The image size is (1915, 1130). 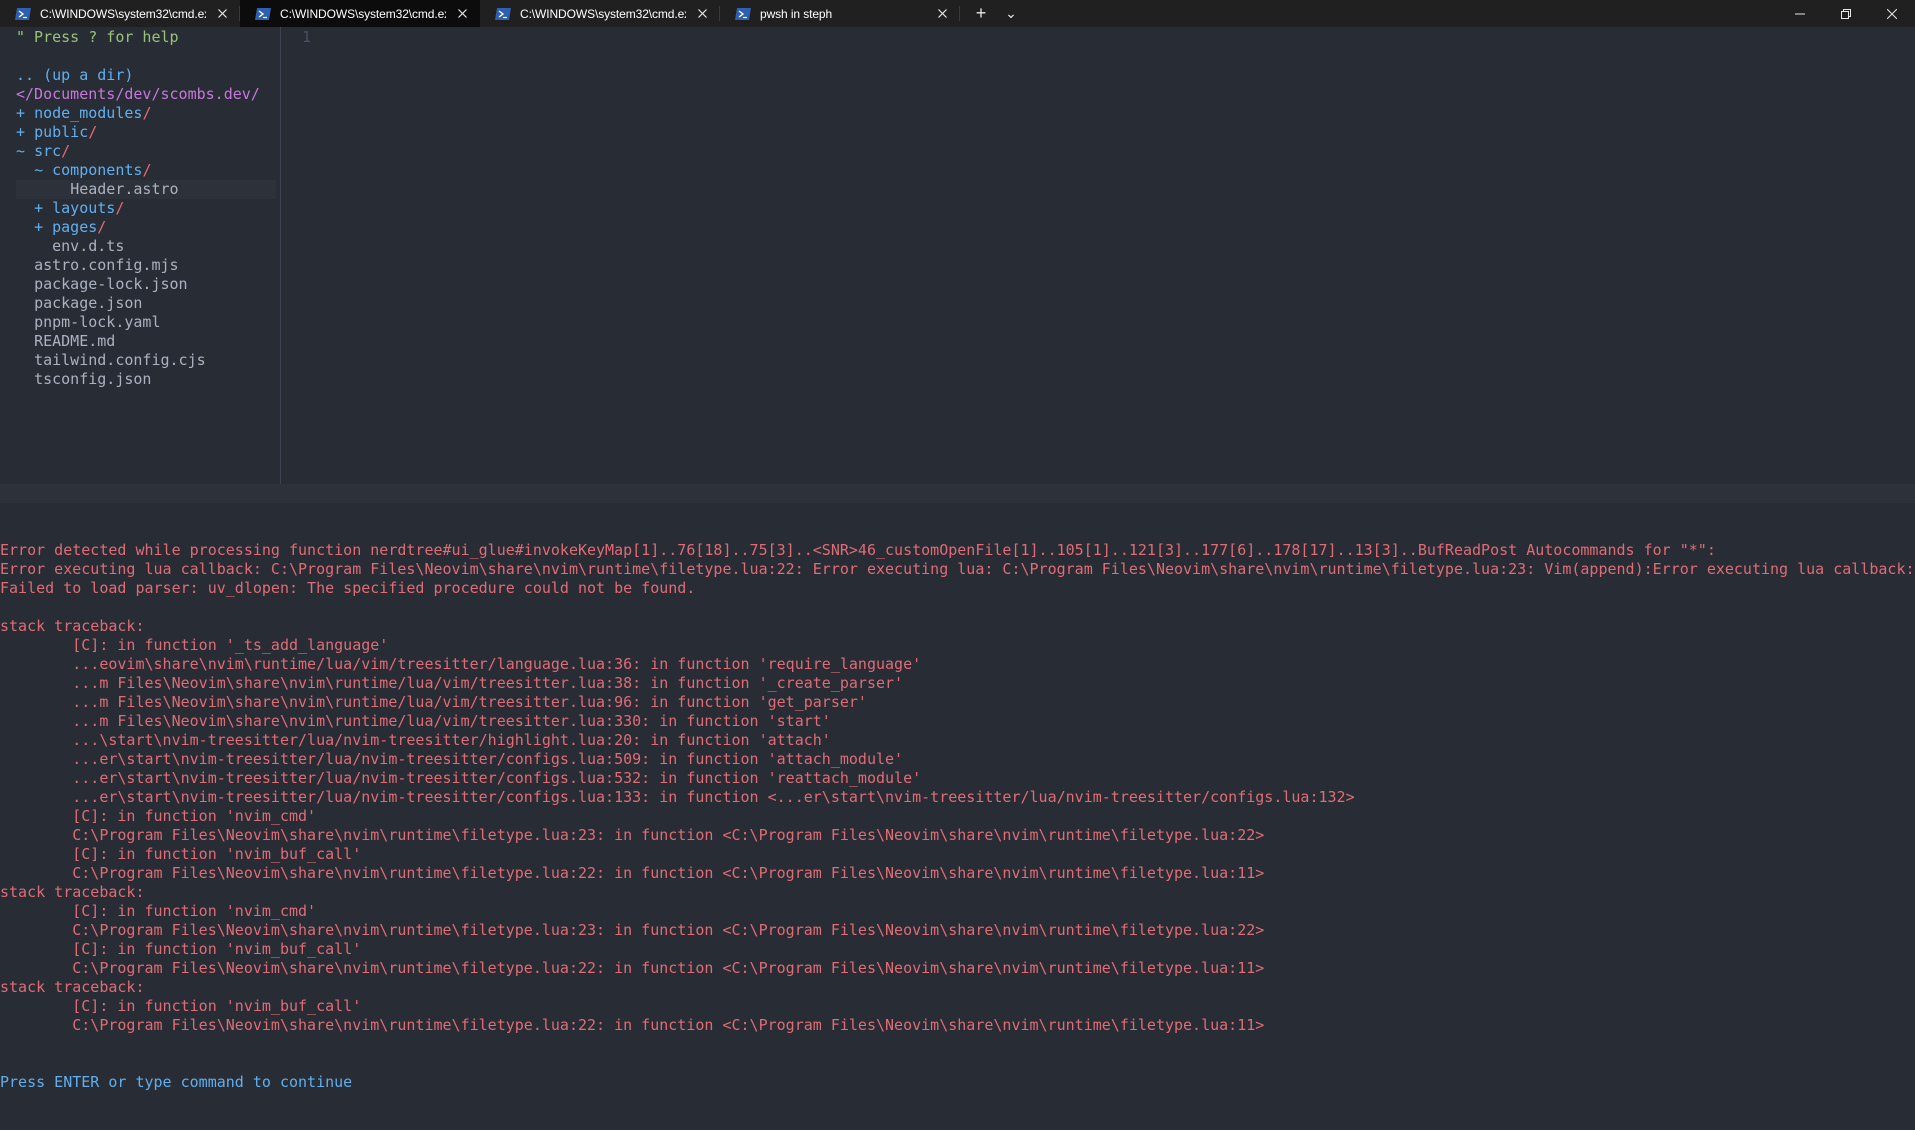 I want to click on nerdtree-dir: + public/, so click(x=148, y=132).